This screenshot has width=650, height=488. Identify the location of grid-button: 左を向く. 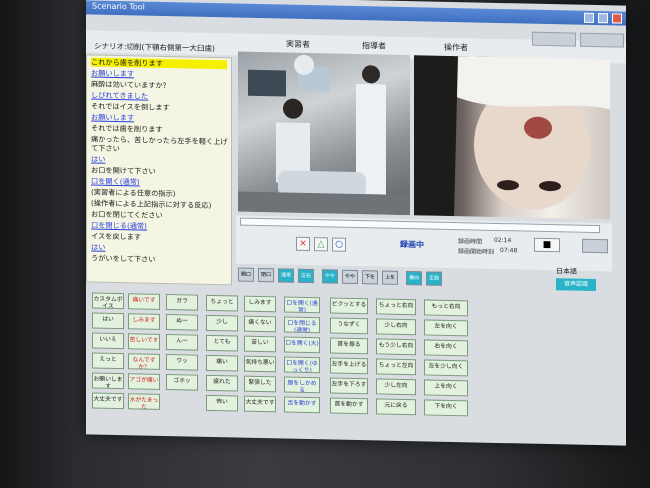
(446, 328).